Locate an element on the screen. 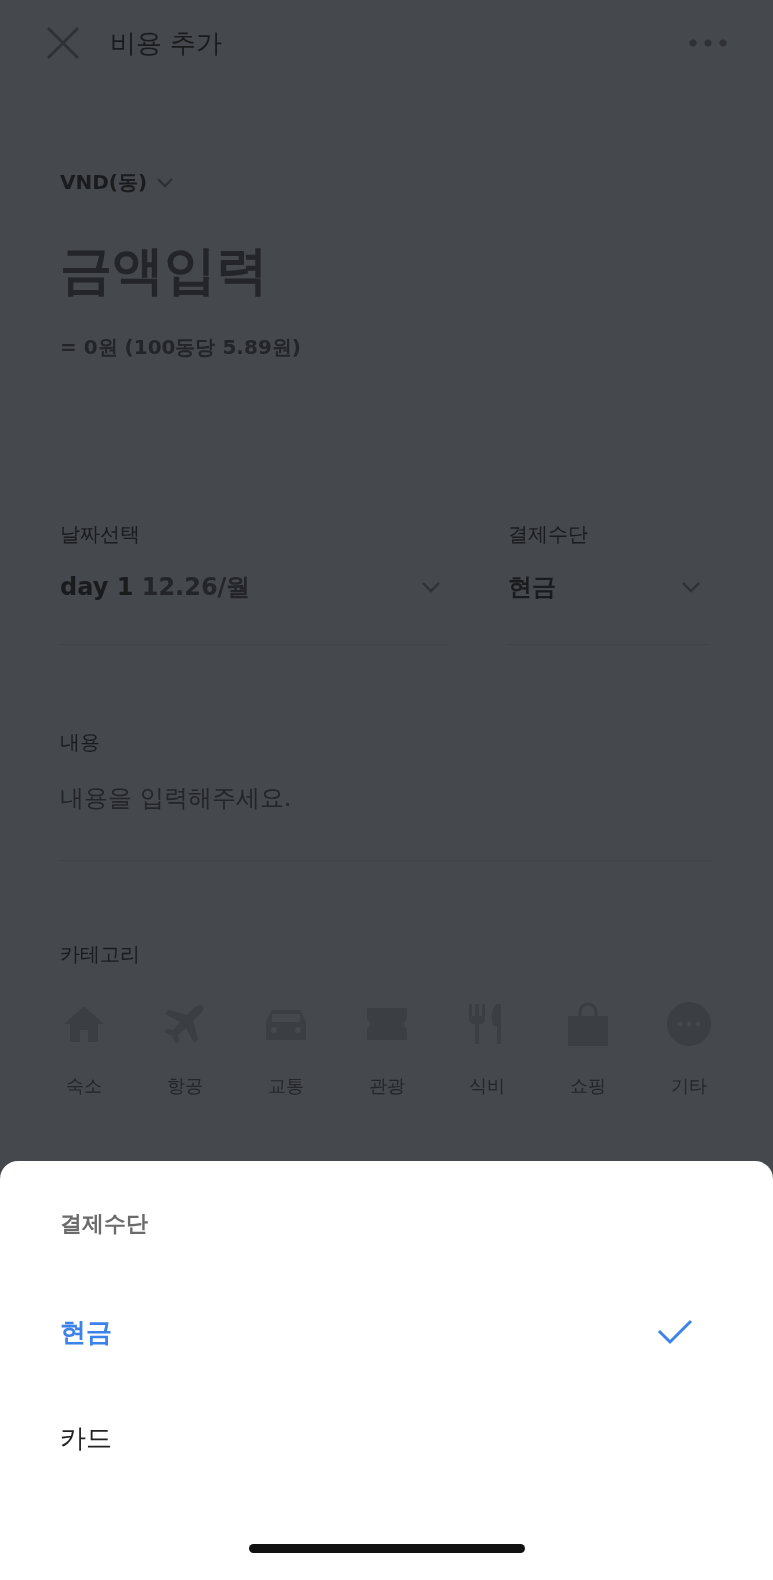 This screenshot has height=1580, width=773. close-icon is located at coordinates (63, 43).